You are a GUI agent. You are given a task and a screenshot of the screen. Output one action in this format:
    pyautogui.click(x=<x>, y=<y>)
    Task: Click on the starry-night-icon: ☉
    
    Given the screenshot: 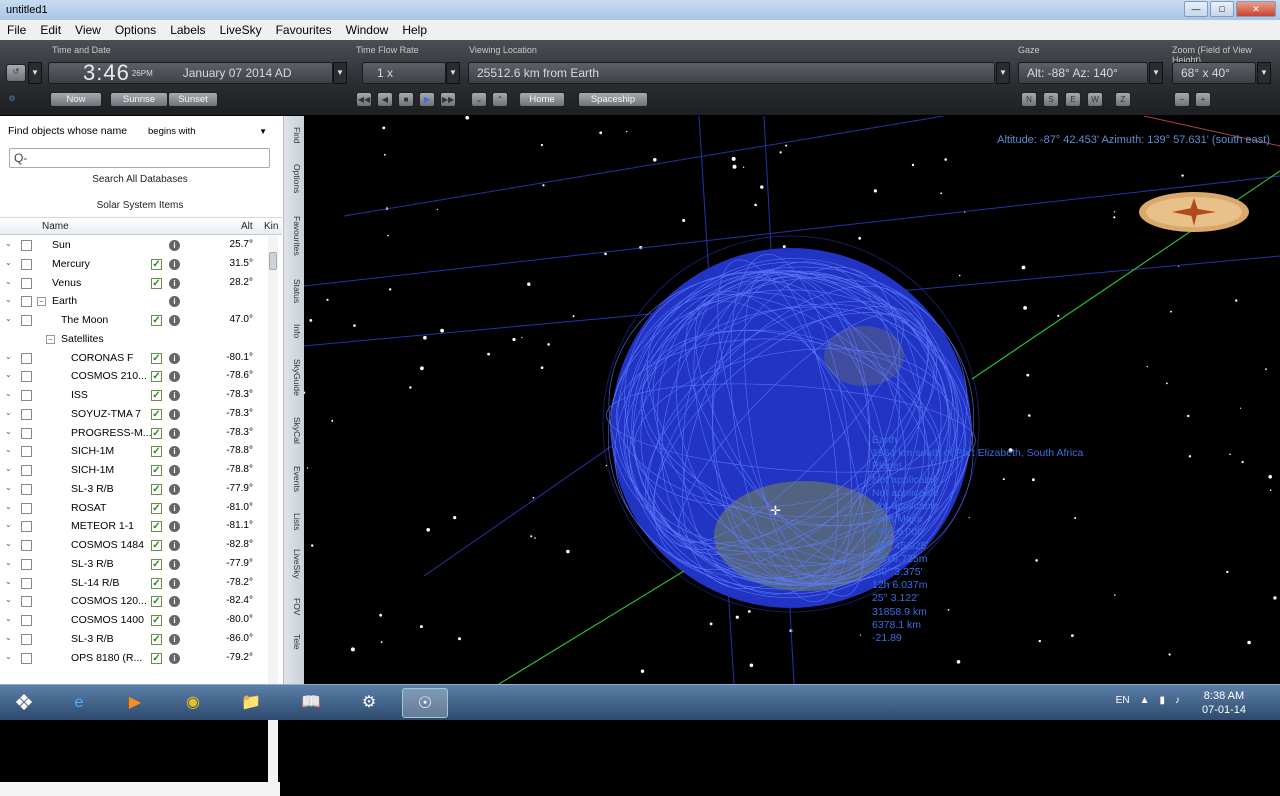 What is the action you would take?
    pyautogui.click(x=425, y=703)
    